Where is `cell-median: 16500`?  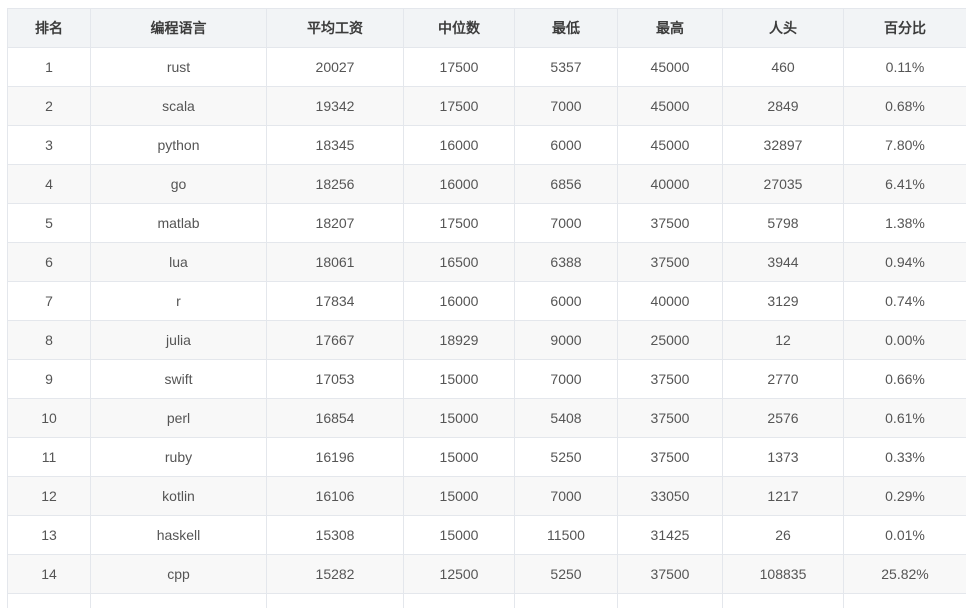 cell-median: 16500 is located at coordinates (459, 262).